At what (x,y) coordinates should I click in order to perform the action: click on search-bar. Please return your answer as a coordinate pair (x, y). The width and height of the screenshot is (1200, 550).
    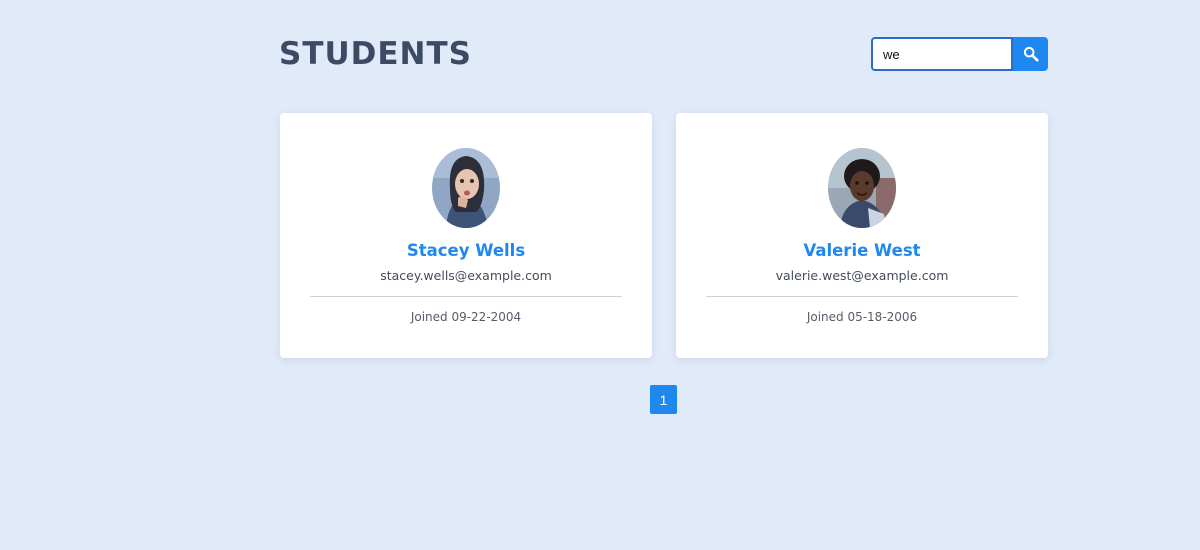
    Looking at the image, I should click on (959, 54).